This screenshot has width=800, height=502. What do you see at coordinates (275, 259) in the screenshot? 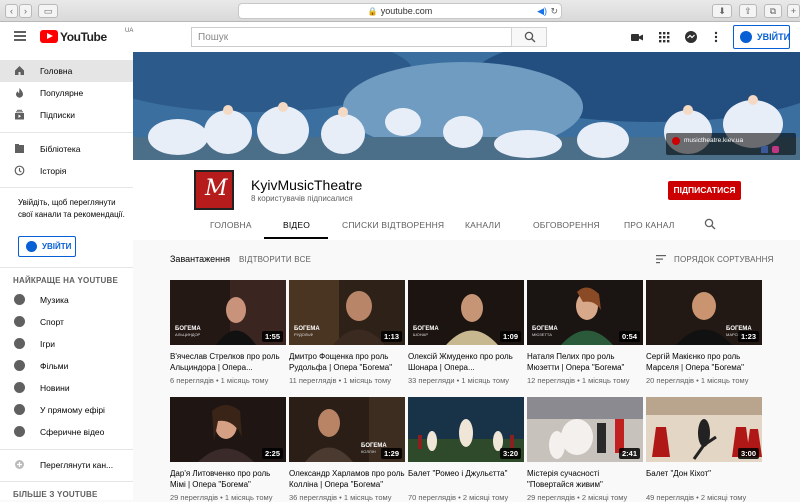
I see `play-all-button: ВІДТВОРИТИ ВСЕ` at bounding box center [275, 259].